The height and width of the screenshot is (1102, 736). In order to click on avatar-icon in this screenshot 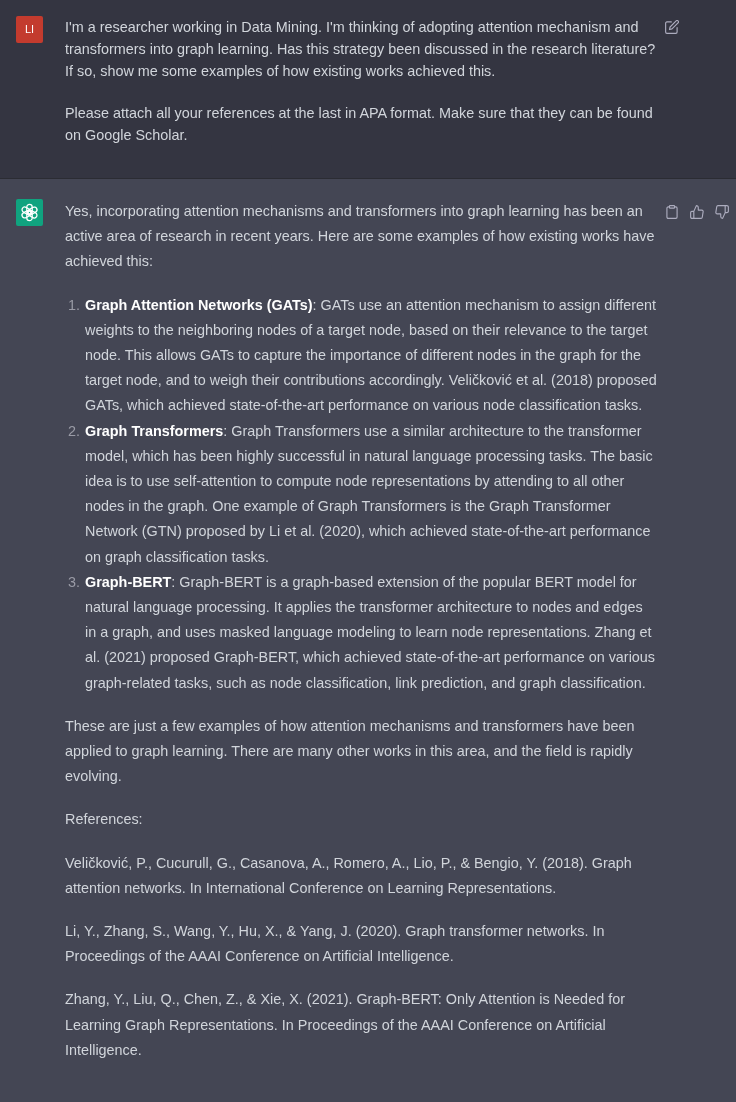, I will do `click(29, 212)`.